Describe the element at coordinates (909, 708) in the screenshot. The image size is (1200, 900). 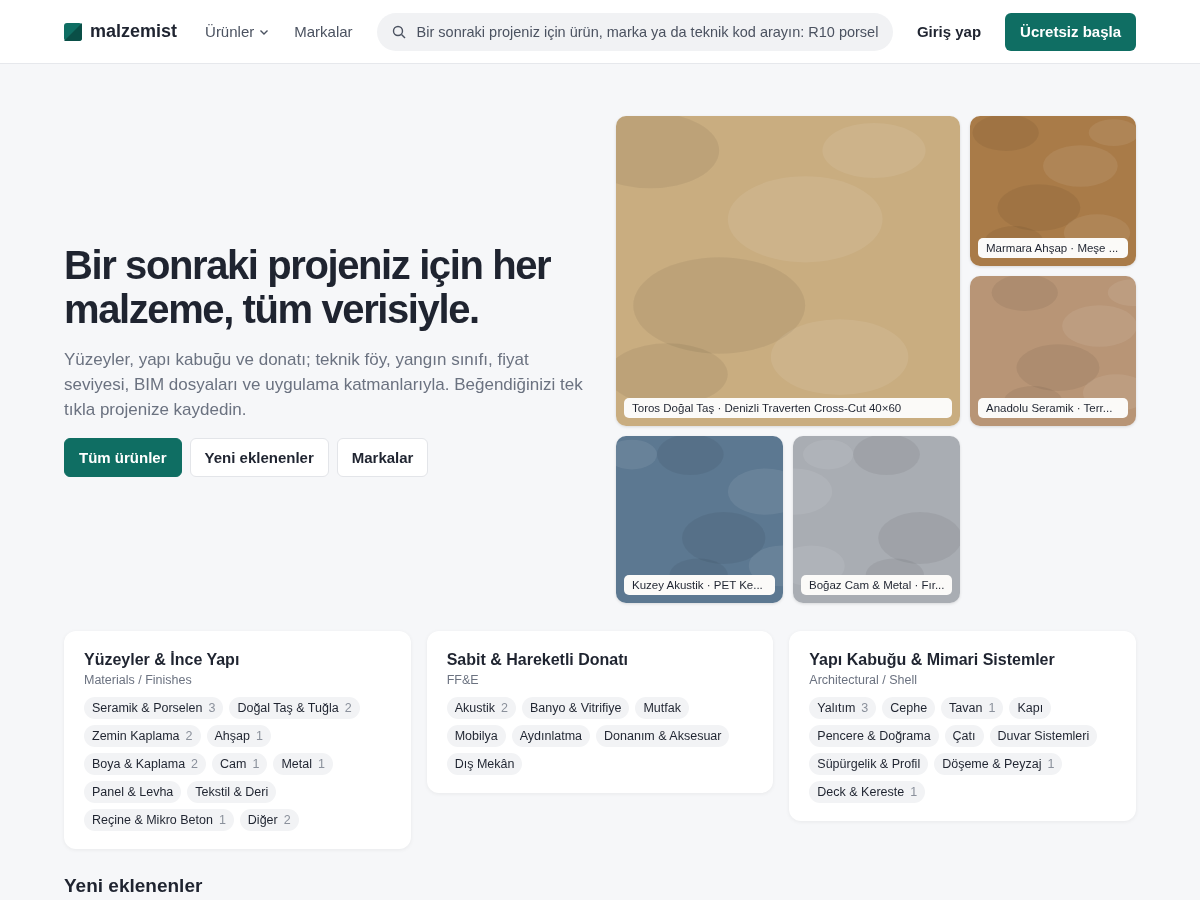
I see `category-tag: Cephe` at that location.